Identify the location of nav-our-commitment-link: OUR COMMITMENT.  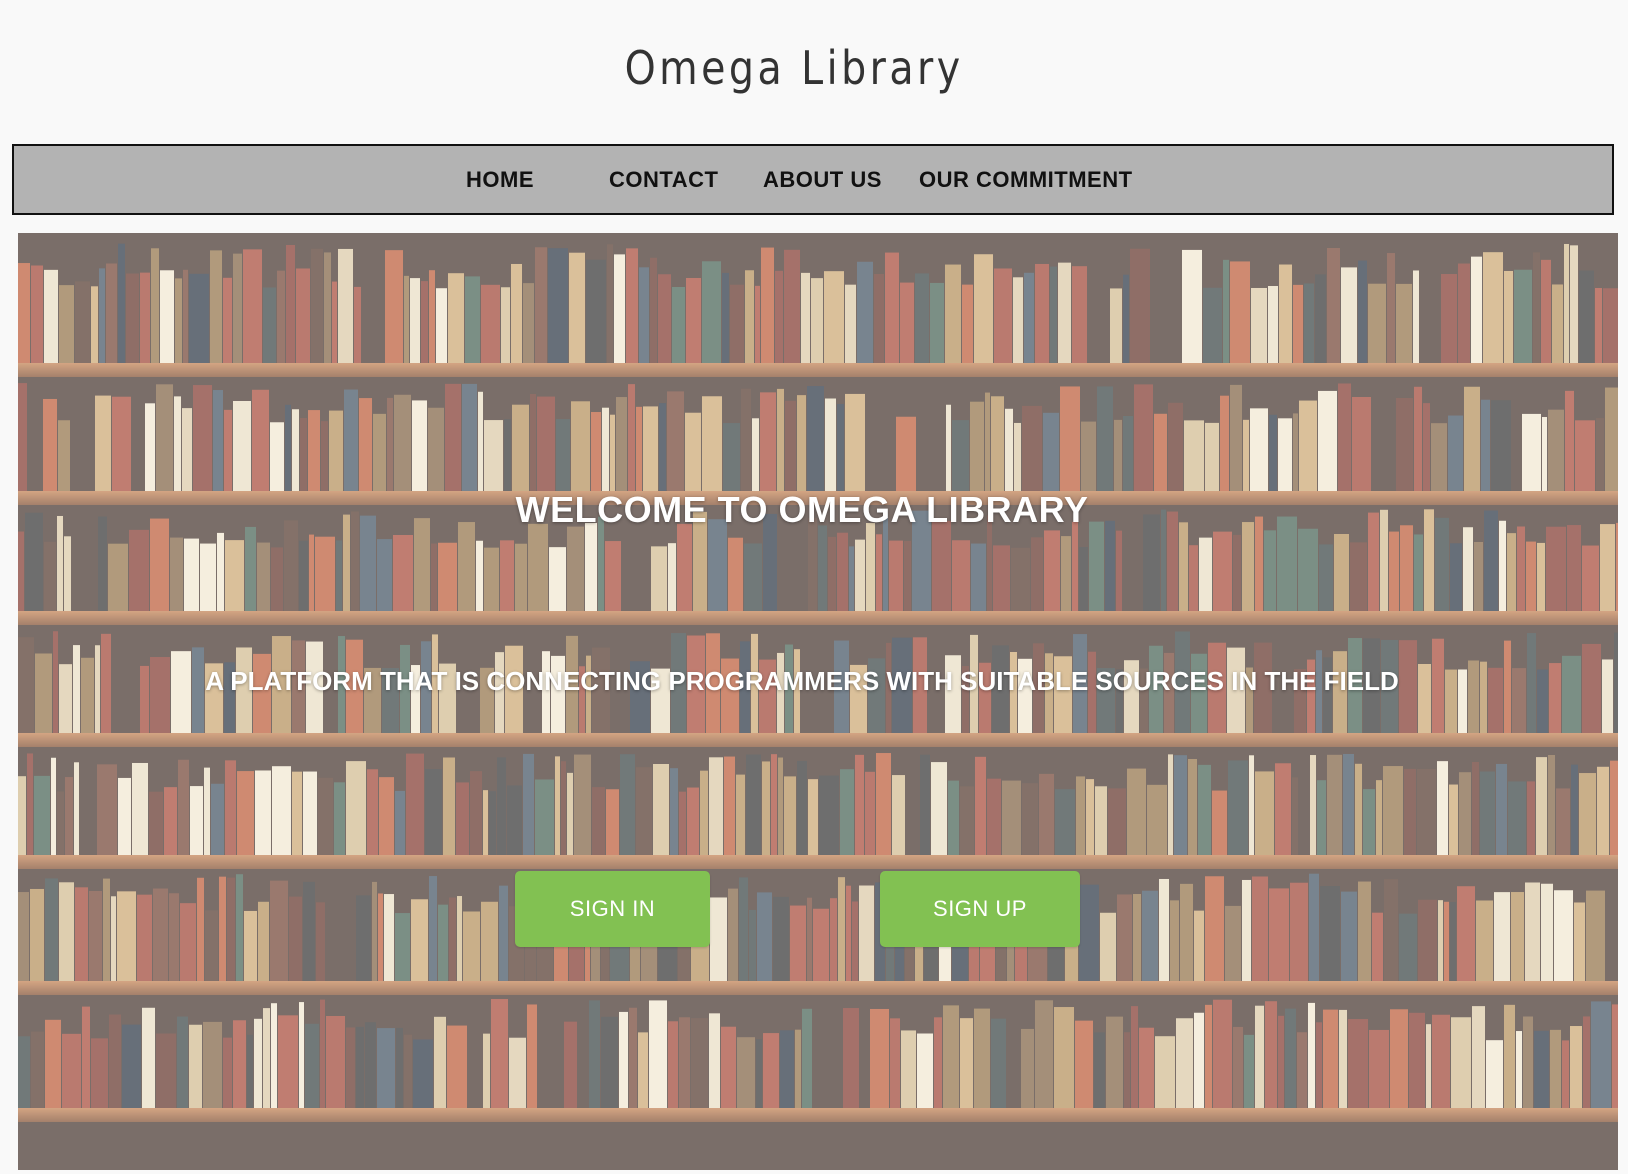
(1026, 179).